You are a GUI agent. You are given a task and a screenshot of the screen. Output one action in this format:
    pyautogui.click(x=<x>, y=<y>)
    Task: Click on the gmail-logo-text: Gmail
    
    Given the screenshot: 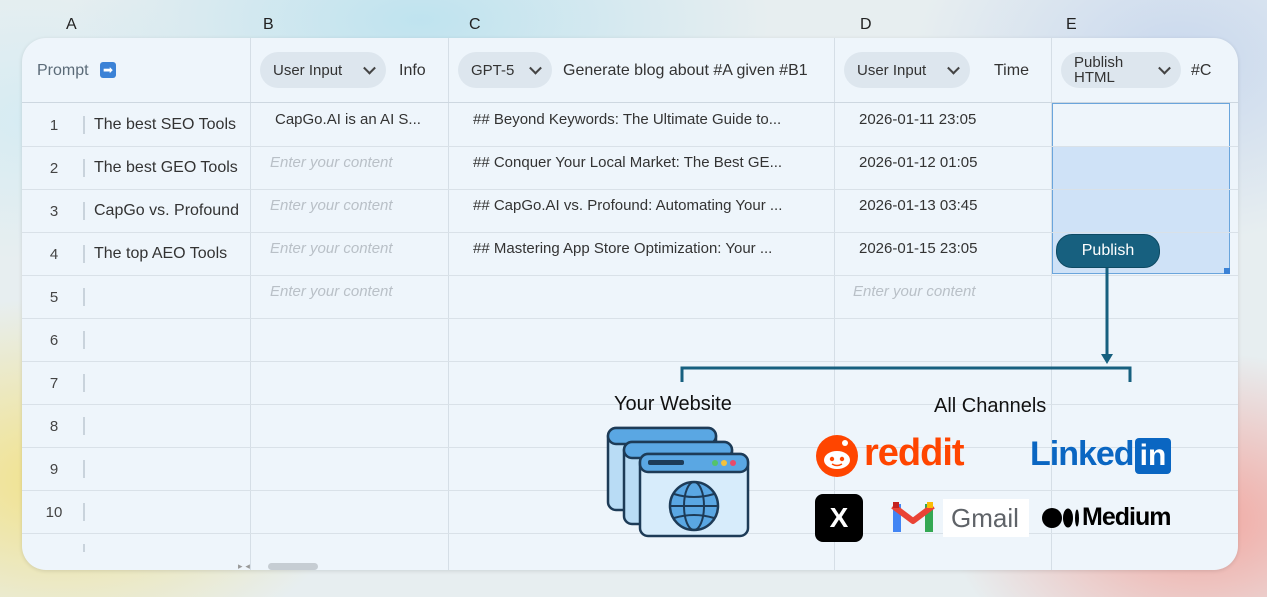 What is the action you would take?
    pyautogui.click(x=986, y=518)
    